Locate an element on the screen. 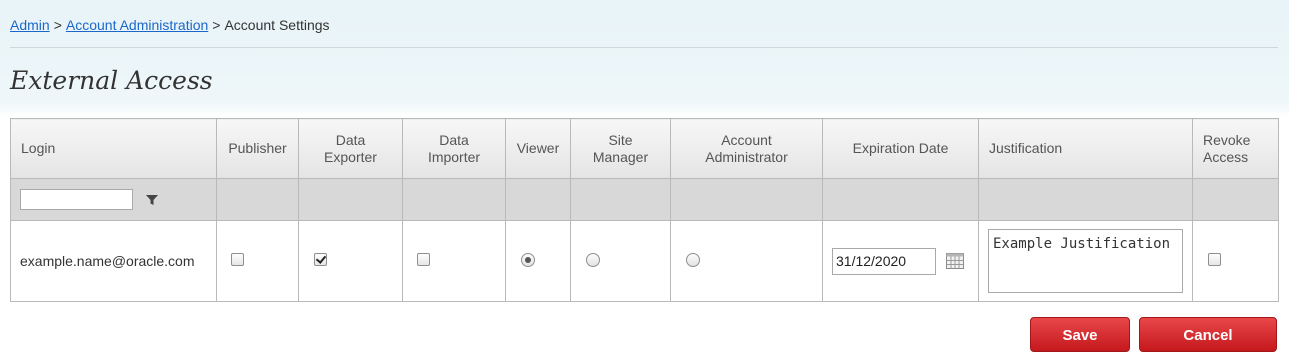 The width and height of the screenshot is (1289, 364). save-button: Save is located at coordinates (1080, 334).